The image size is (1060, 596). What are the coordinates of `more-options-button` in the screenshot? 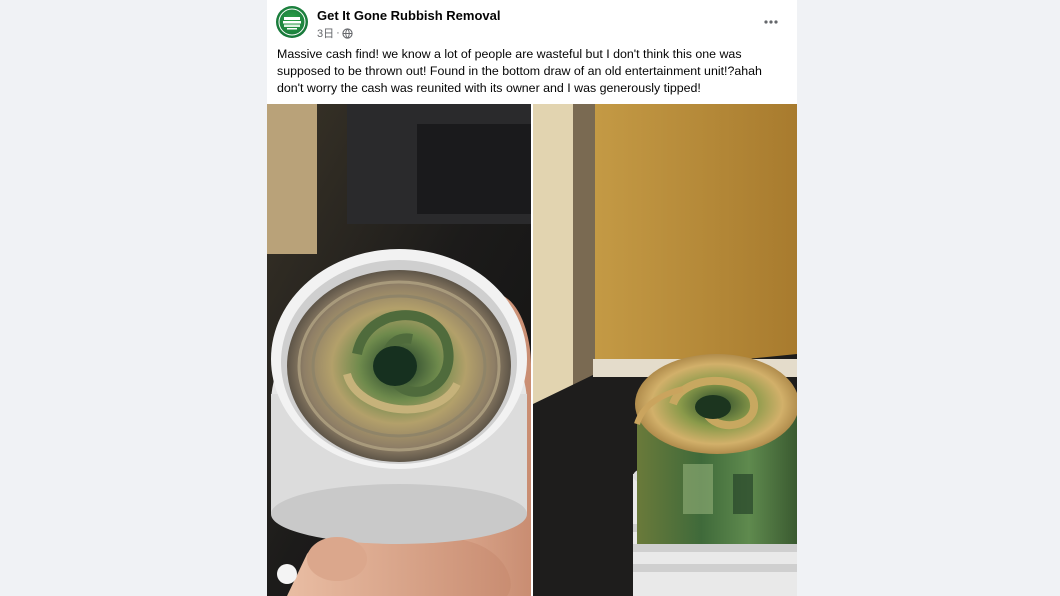 It's located at (771, 22).